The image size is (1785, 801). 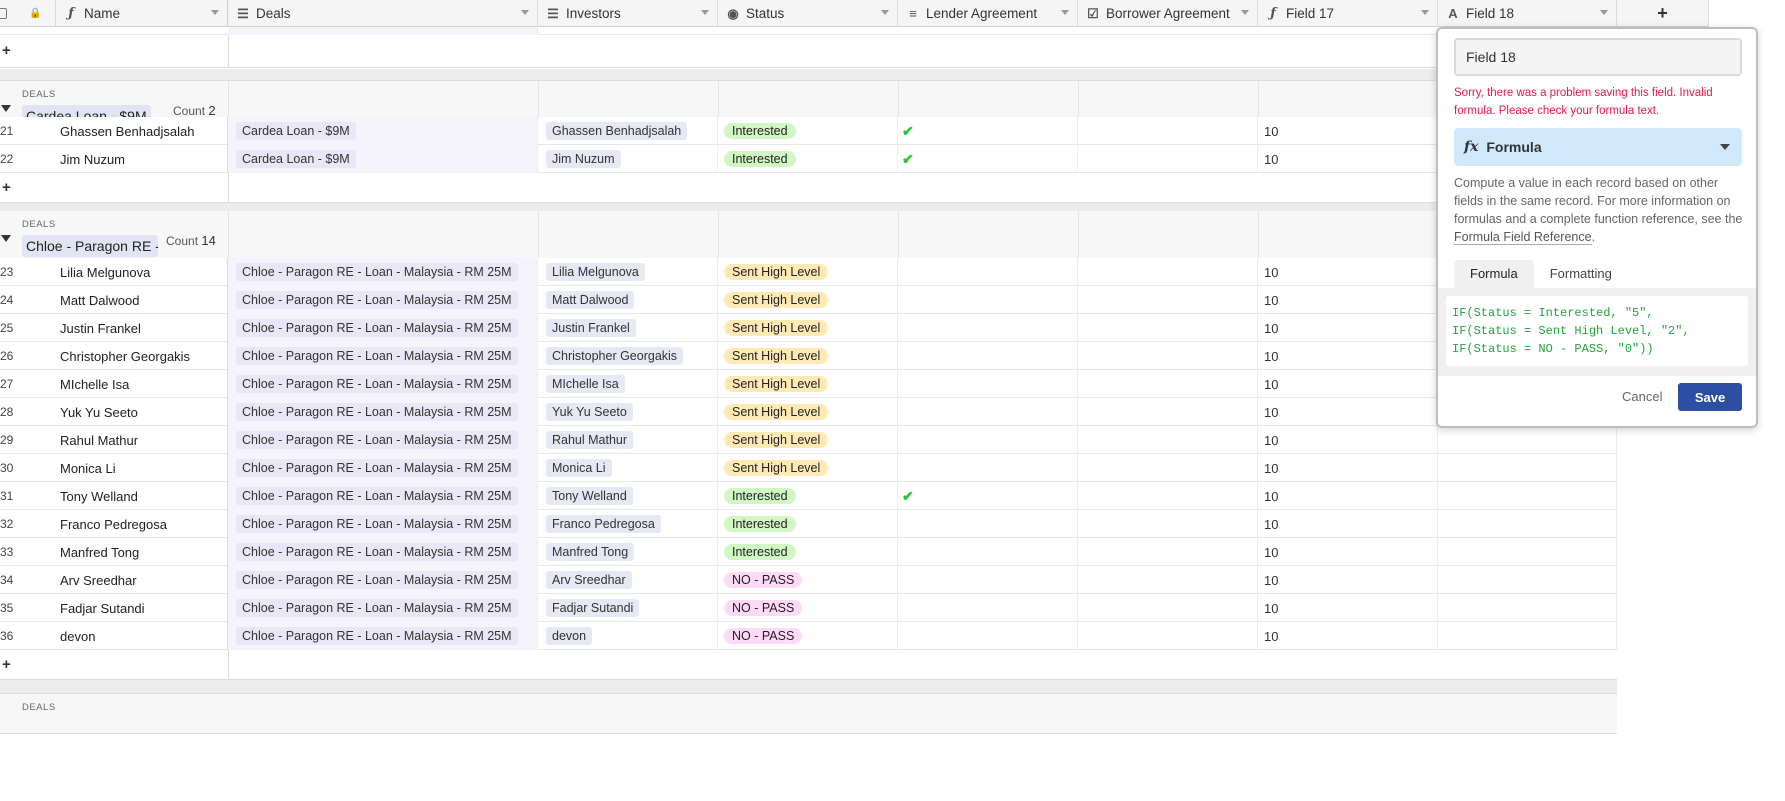 What do you see at coordinates (142, 272) in the screenshot?
I see `name-cell: Lilia Melgunova` at bounding box center [142, 272].